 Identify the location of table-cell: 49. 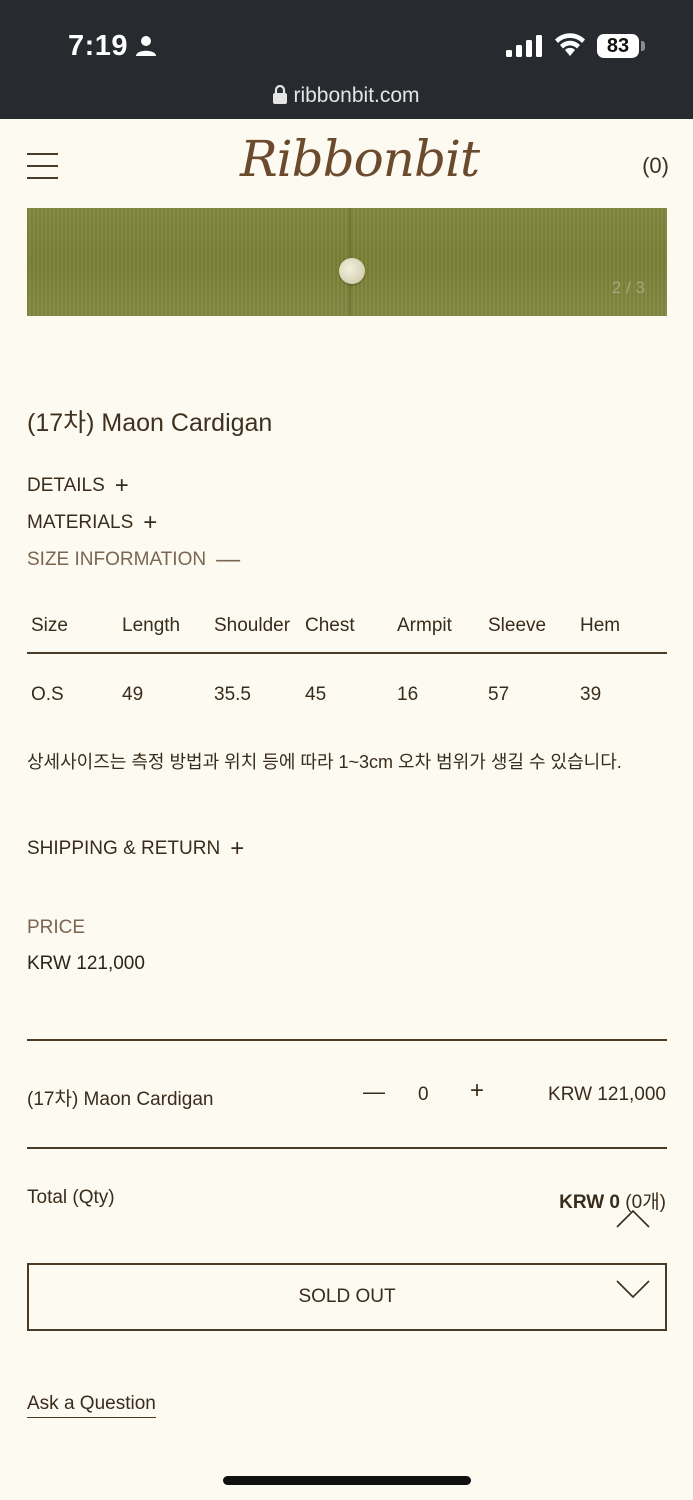
(133, 694).